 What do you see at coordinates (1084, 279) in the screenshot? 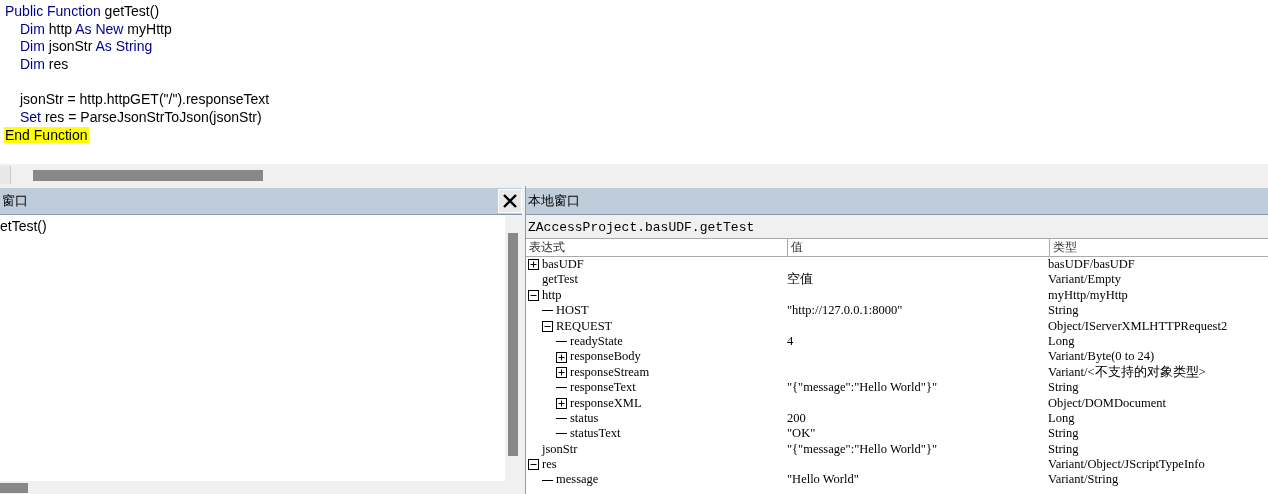
I see `variable-type: Variant/Empty` at bounding box center [1084, 279].